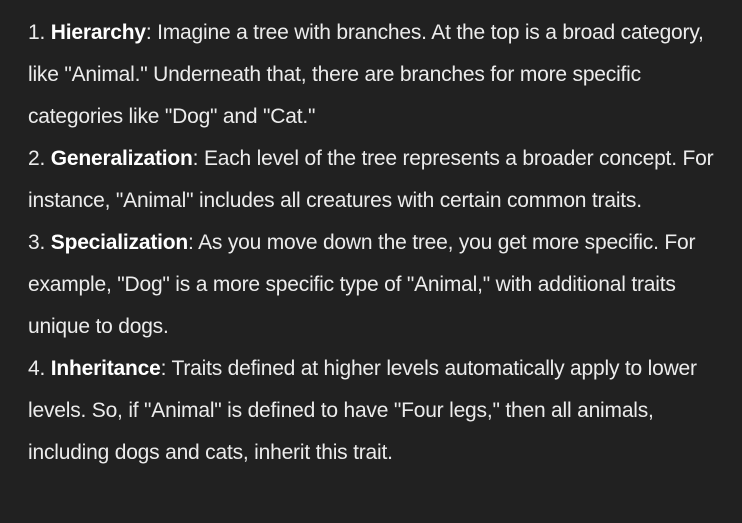  Describe the element at coordinates (121, 158) in the screenshot. I see `list-item-term: Generalization` at that location.